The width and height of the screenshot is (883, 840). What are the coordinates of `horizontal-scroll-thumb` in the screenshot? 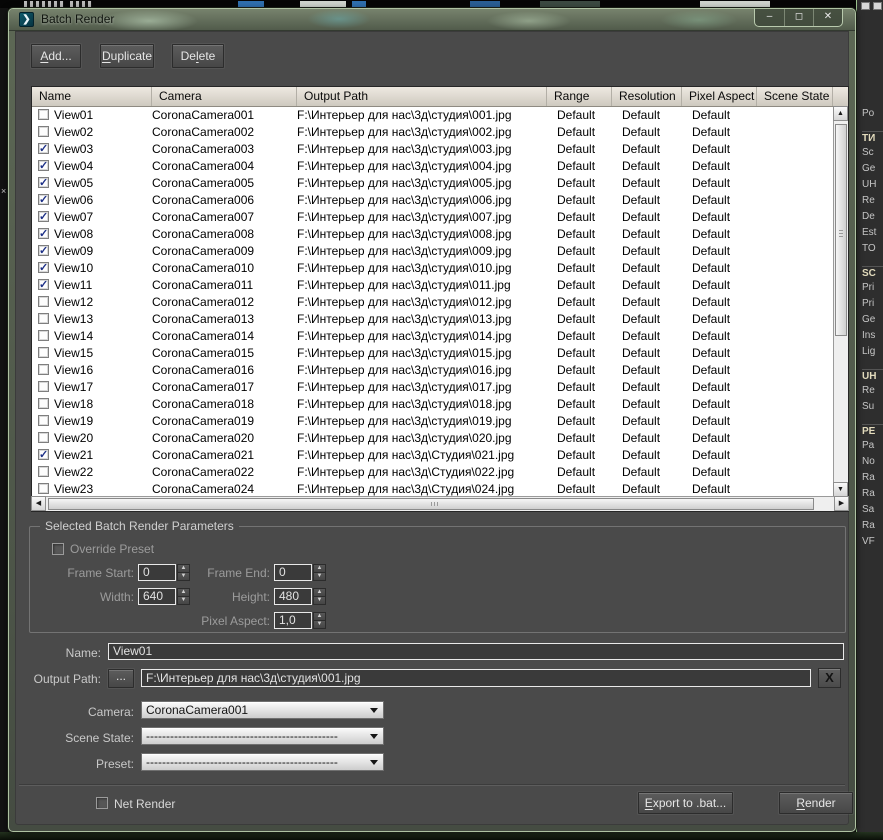 It's located at (431, 504).